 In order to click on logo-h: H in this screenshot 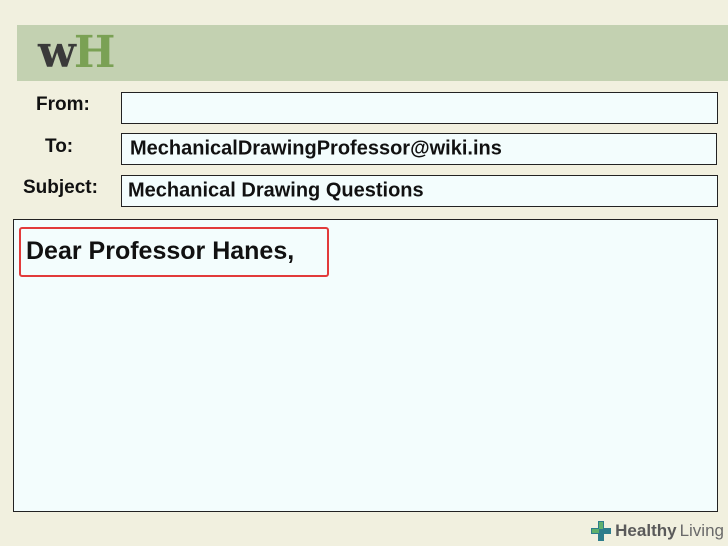, I will do `click(94, 52)`.